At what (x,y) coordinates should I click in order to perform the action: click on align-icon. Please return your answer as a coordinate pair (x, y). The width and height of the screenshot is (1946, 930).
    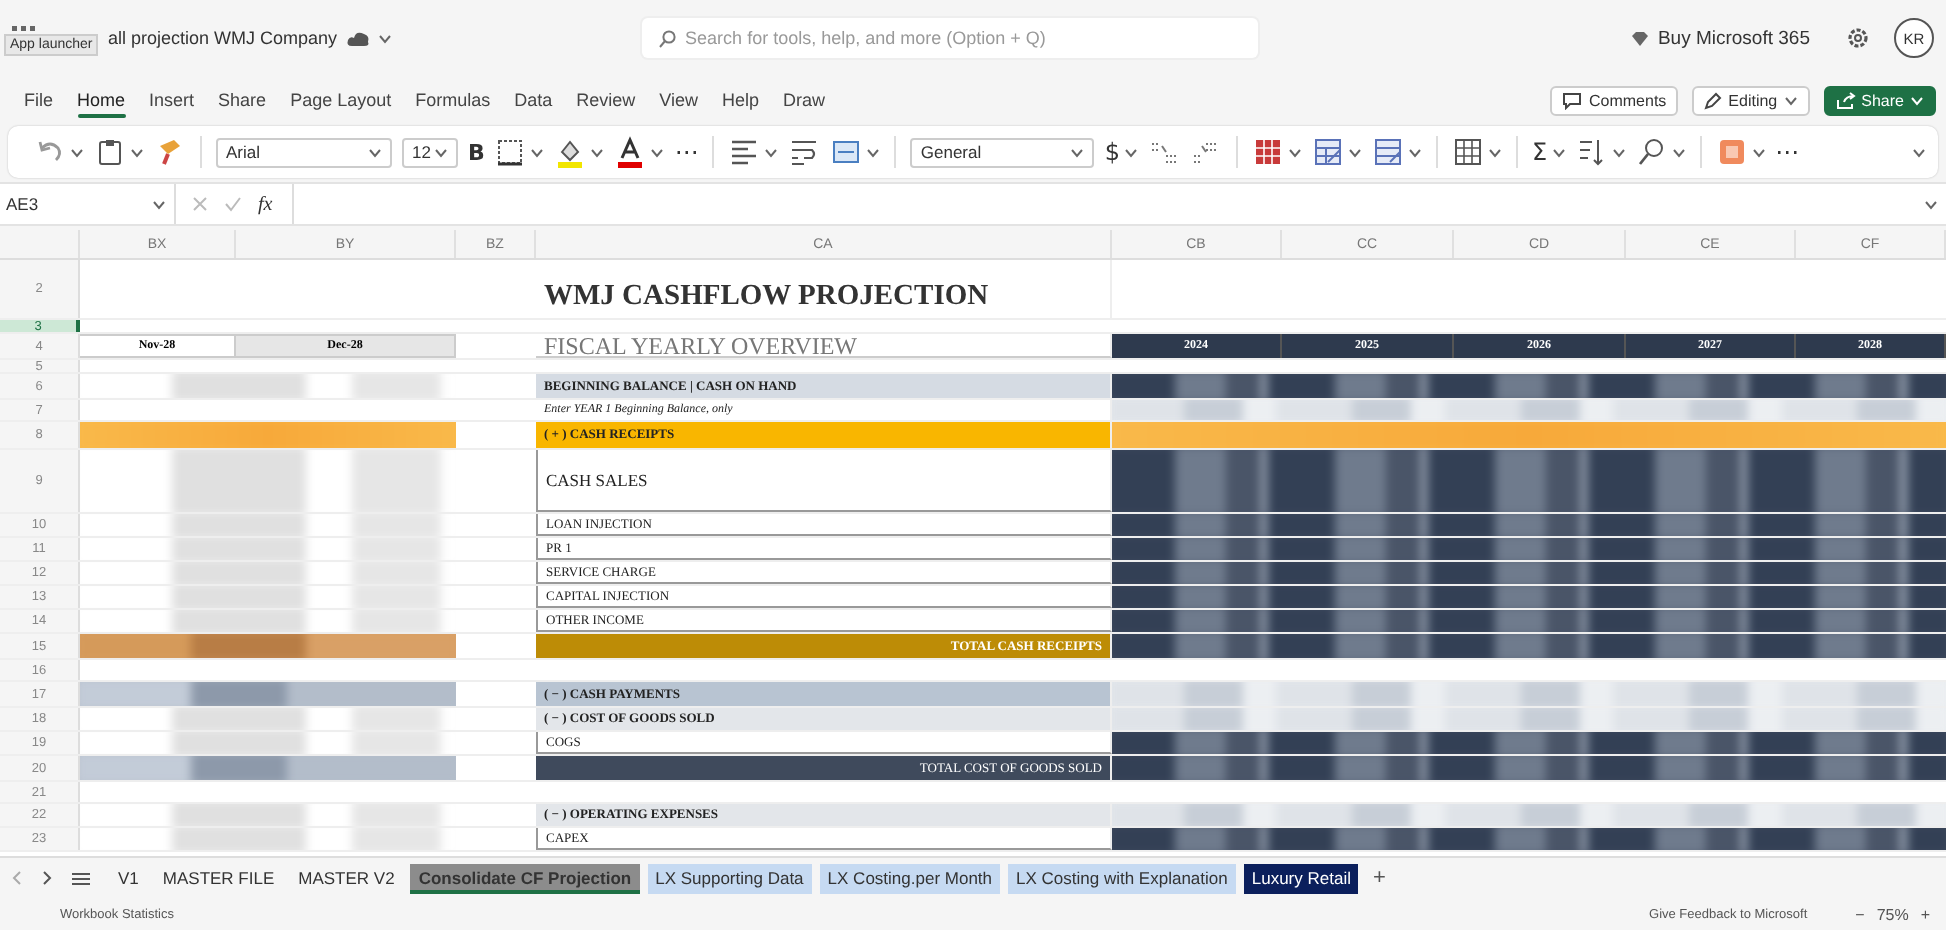
    Looking at the image, I should click on (744, 152).